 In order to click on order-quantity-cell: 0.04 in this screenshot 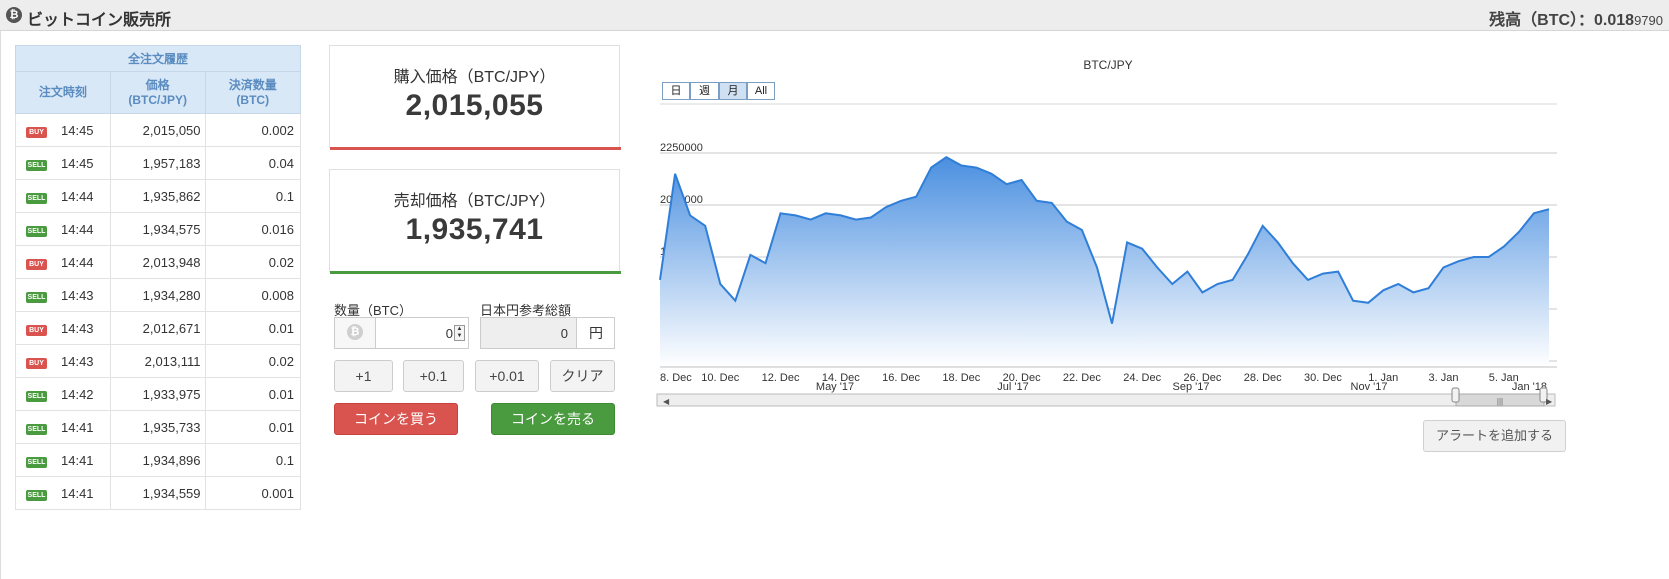, I will do `click(253, 163)`.